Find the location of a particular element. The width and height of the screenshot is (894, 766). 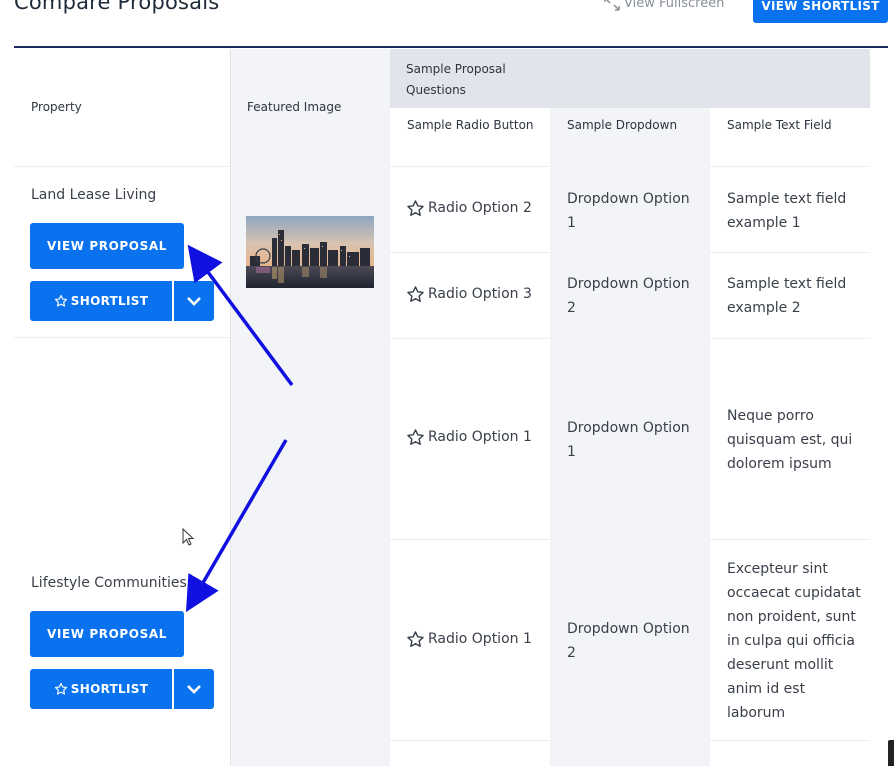

expand-icon is located at coordinates (612, 5).